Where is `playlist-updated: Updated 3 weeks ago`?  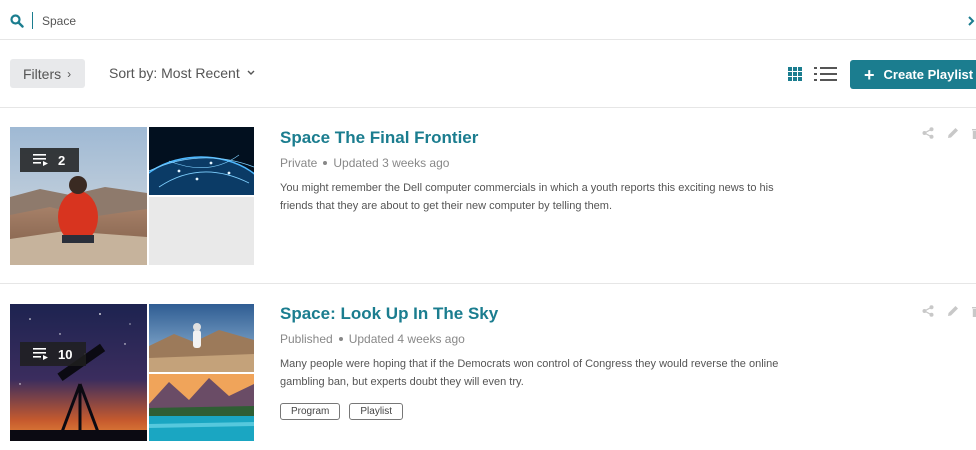 playlist-updated: Updated 3 weeks ago is located at coordinates (391, 163).